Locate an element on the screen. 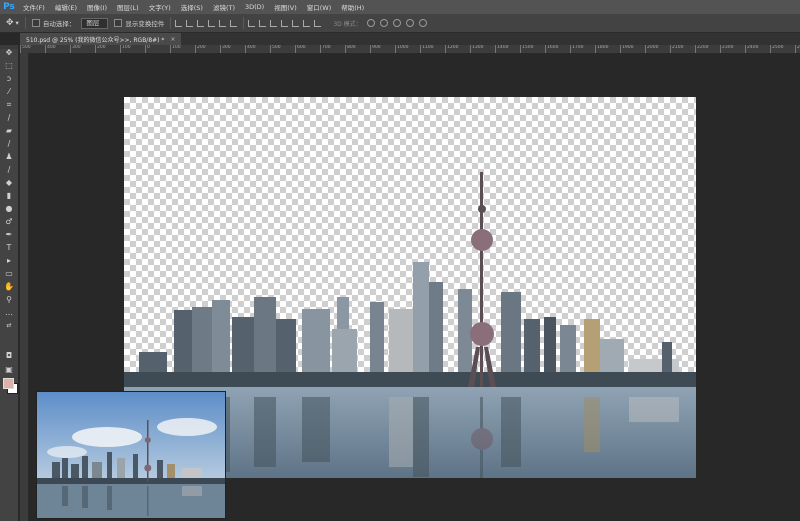  align-vcenter-icon is located at coordinates (190, 23).